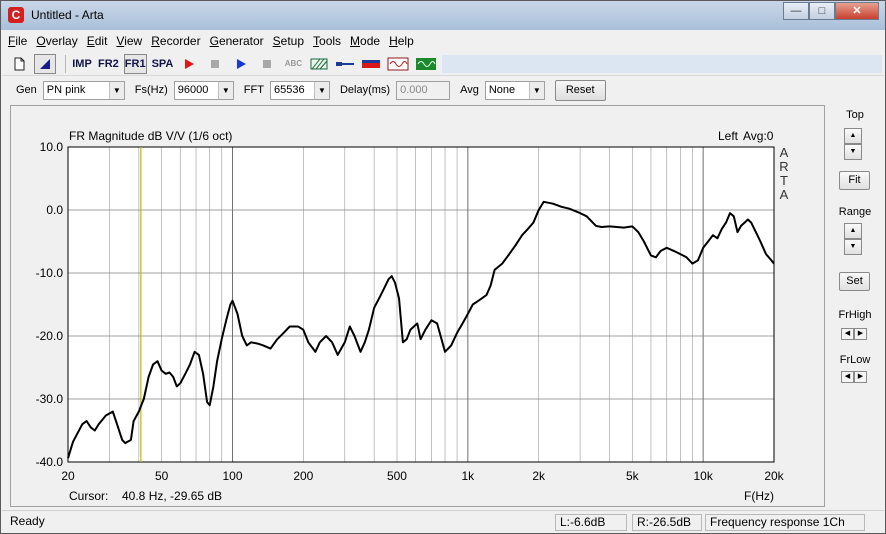 This screenshot has height=534, width=886. I want to click on frlow-label: FrLow, so click(855, 360).